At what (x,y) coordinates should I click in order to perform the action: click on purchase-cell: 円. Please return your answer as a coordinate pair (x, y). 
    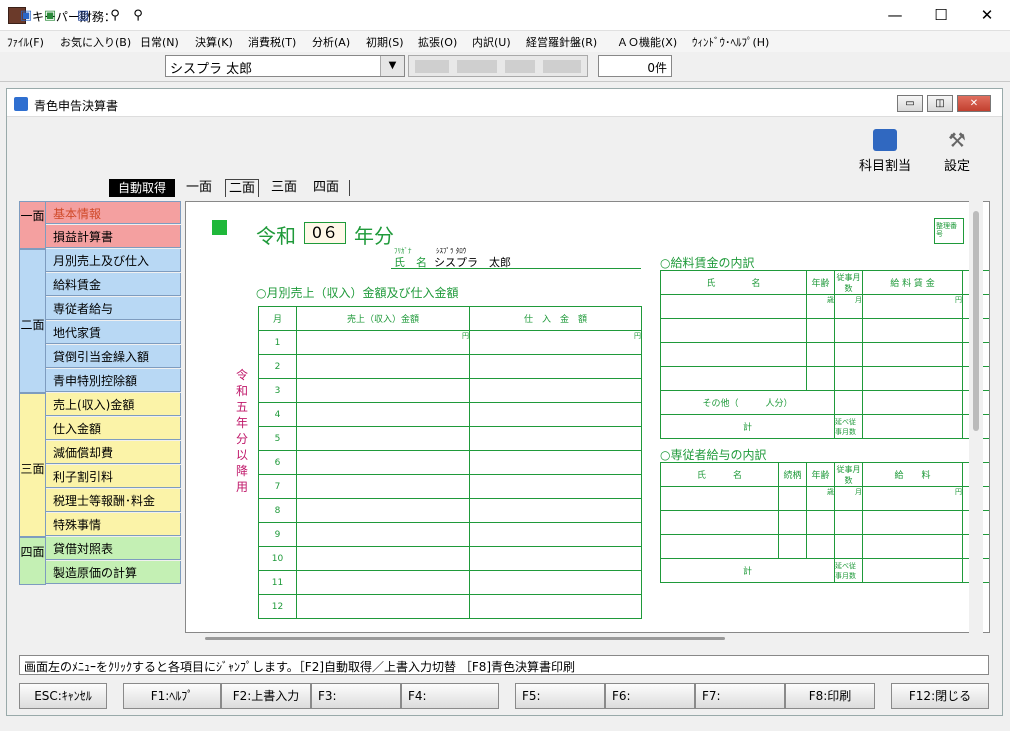
    Looking at the image, I should click on (555, 342).